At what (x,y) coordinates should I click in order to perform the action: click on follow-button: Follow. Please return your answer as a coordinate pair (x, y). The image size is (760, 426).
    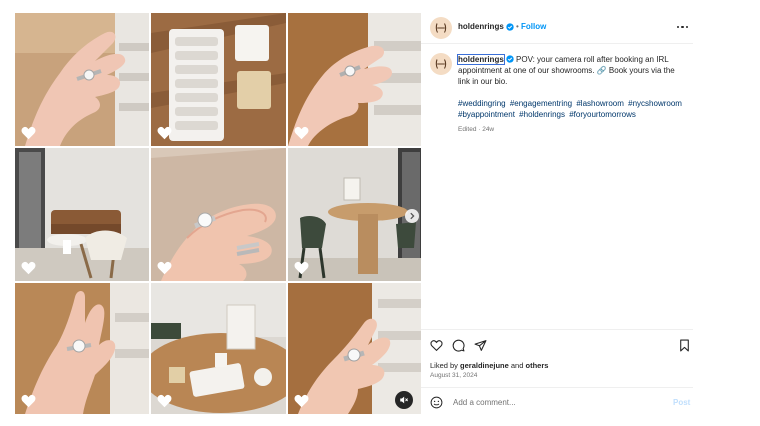
    Looking at the image, I should click on (533, 26).